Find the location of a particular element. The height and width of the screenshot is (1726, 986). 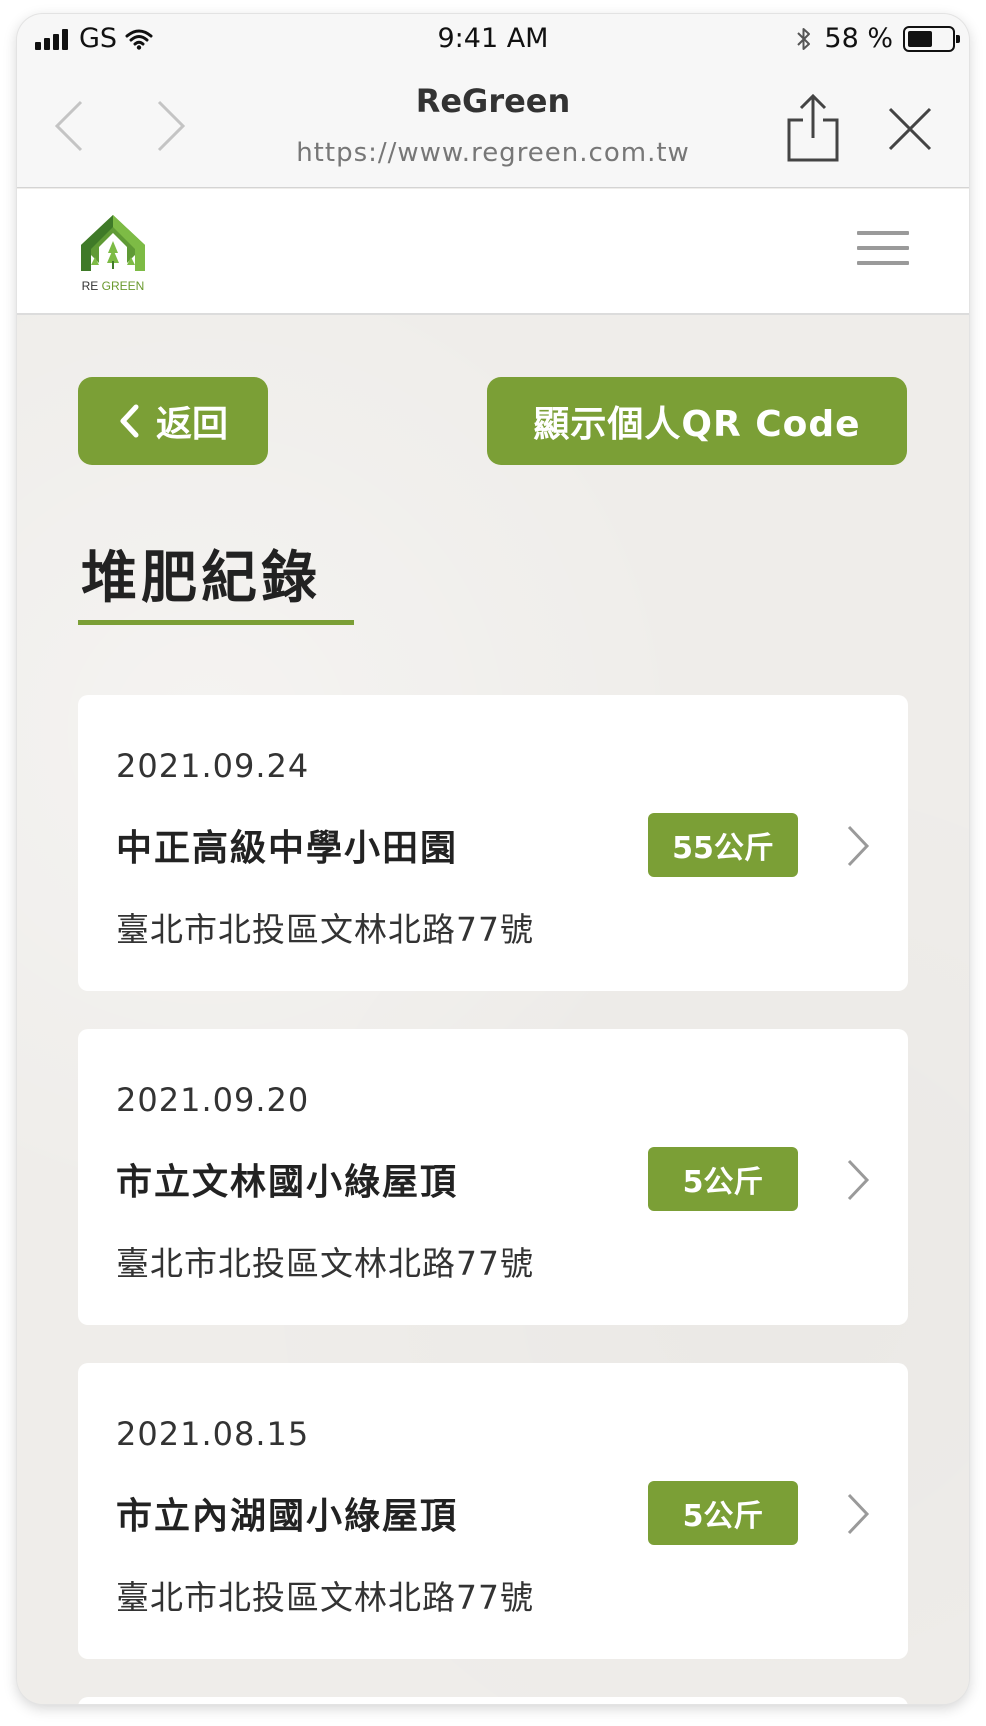

battery-percent: 58 % is located at coordinates (858, 38).